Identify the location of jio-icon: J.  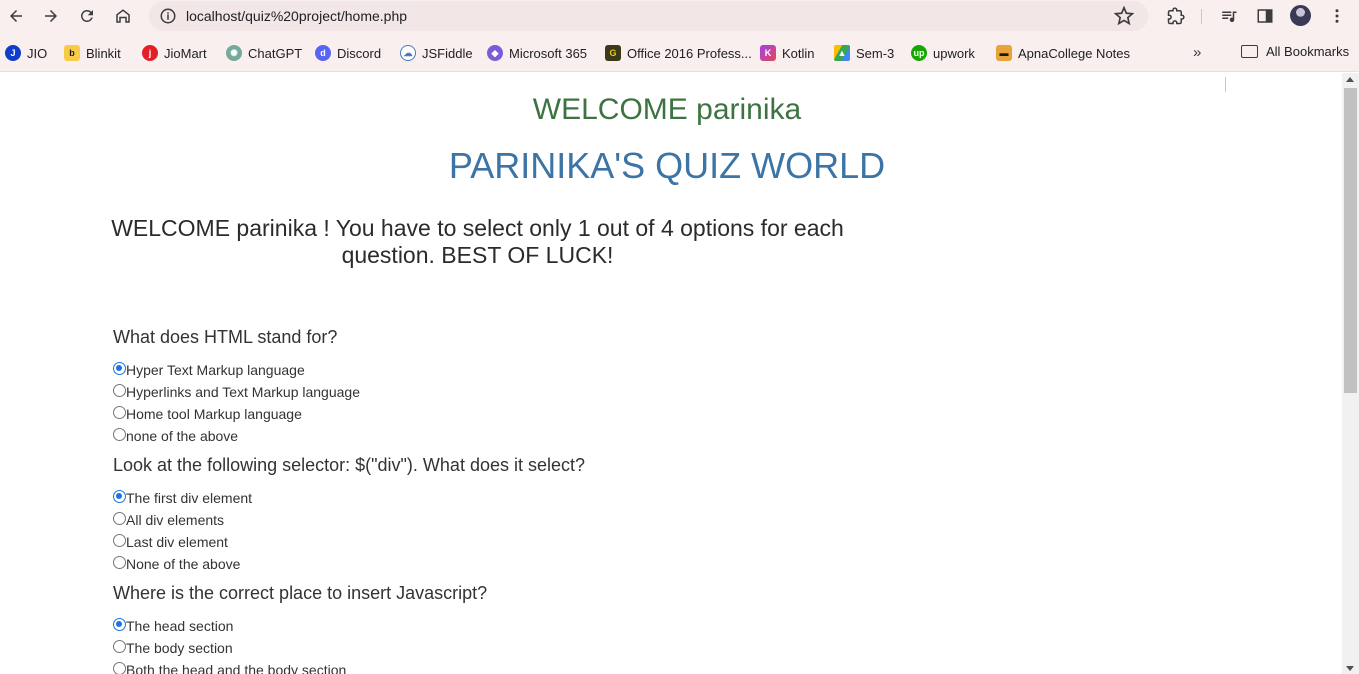
(13, 53).